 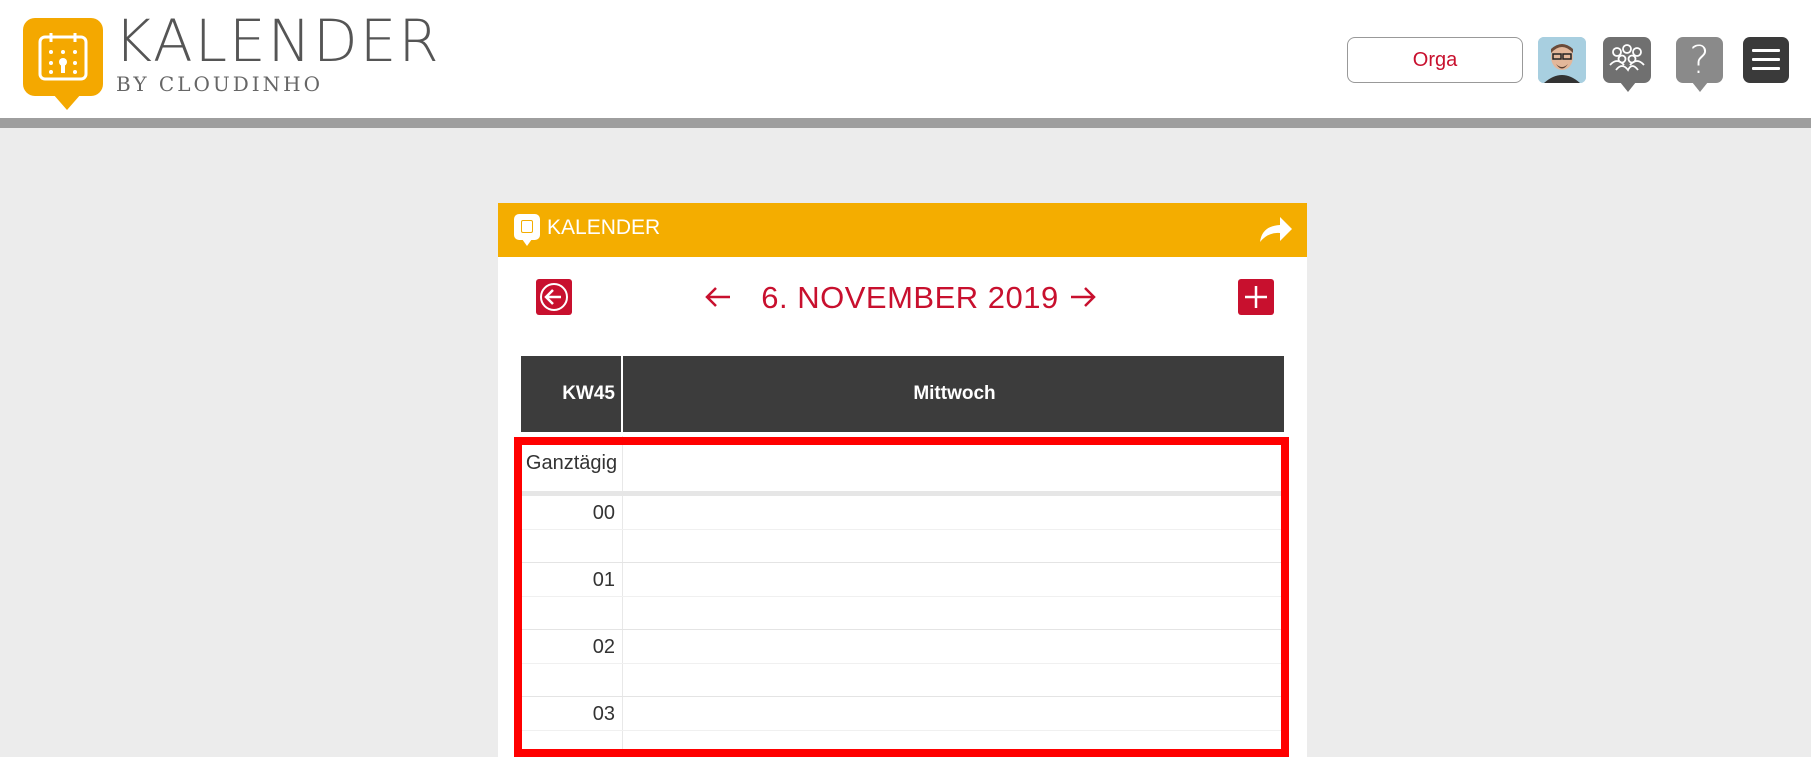 What do you see at coordinates (1435, 60) in the screenshot?
I see `orga-button: Orga` at bounding box center [1435, 60].